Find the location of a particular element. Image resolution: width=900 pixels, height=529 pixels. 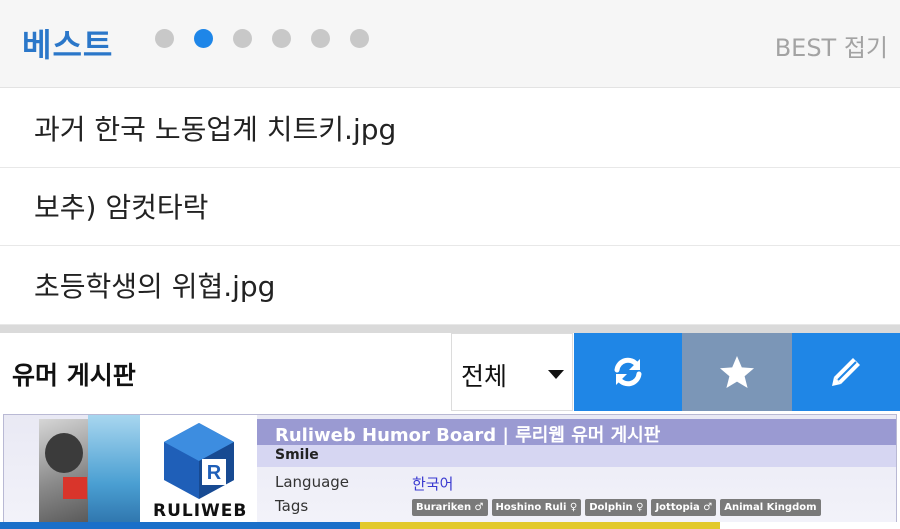

board-toolbar: 유머 게시판 전체 is located at coordinates (450, 372).